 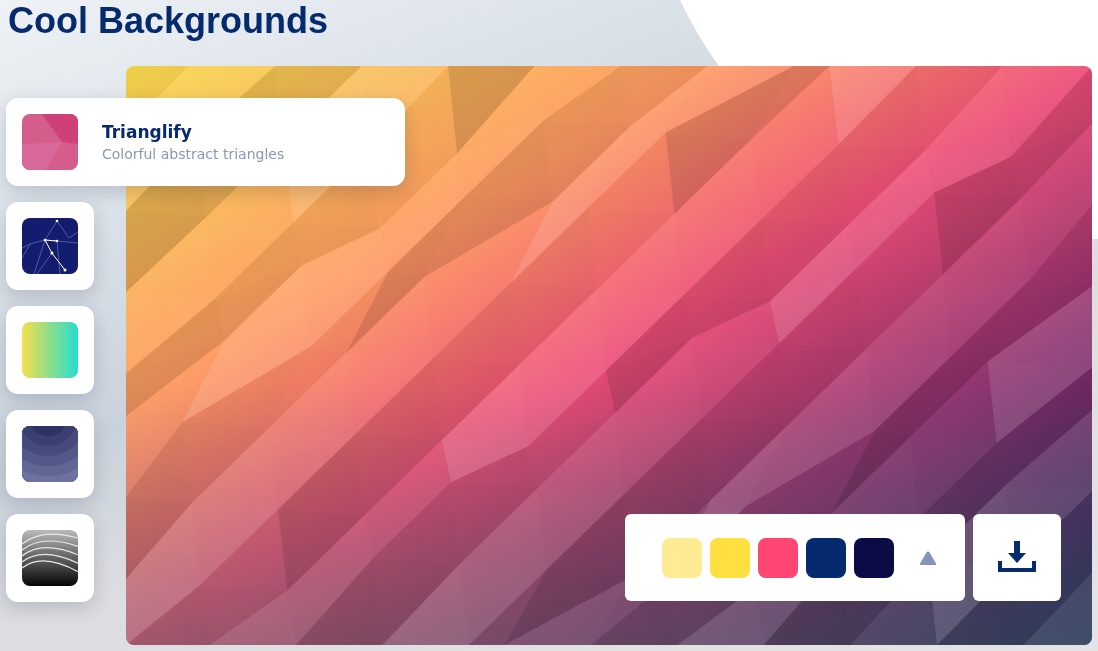 I want to click on download-button, so click(x=1017, y=557).